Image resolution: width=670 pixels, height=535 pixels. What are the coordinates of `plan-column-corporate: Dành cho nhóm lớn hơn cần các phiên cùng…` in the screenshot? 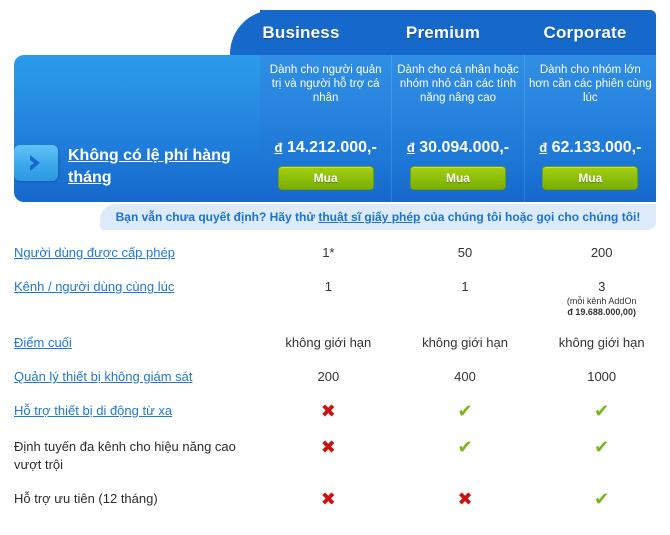 It's located at (589, 128).